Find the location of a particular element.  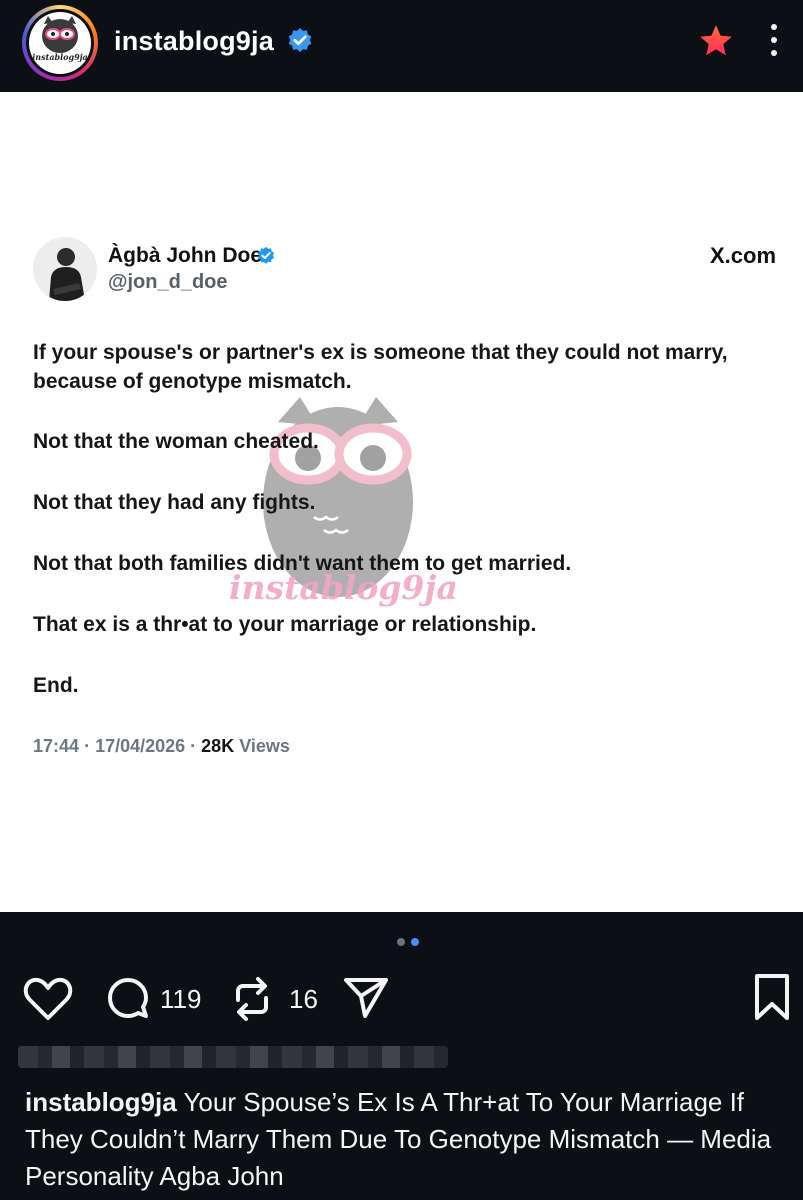

tweet-source: X.com is located at coordinates (743, 255).